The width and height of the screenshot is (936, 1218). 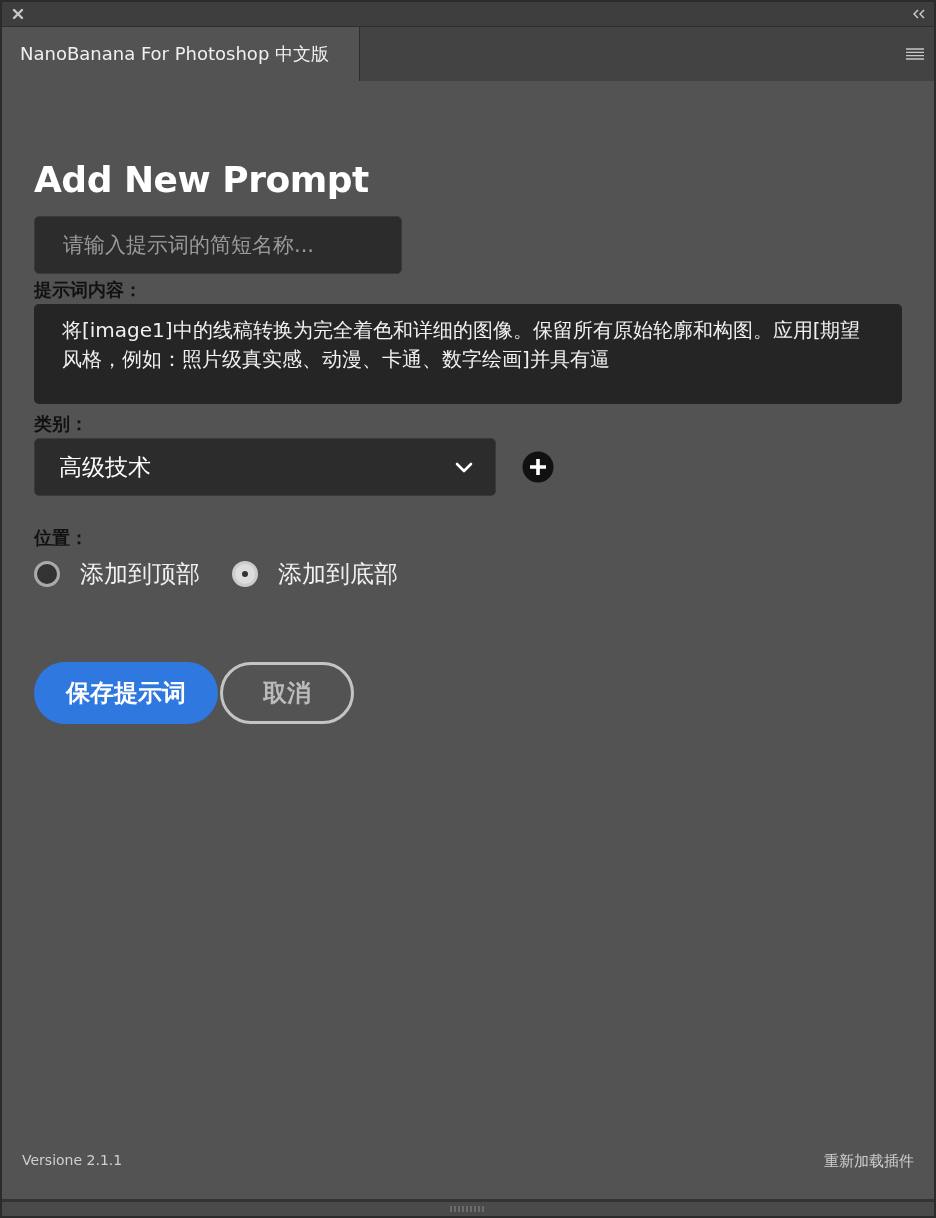 What do you see at coordinates (538, 467) in the screenshot?
I see `add-icon` at bounding box center [538, 467].